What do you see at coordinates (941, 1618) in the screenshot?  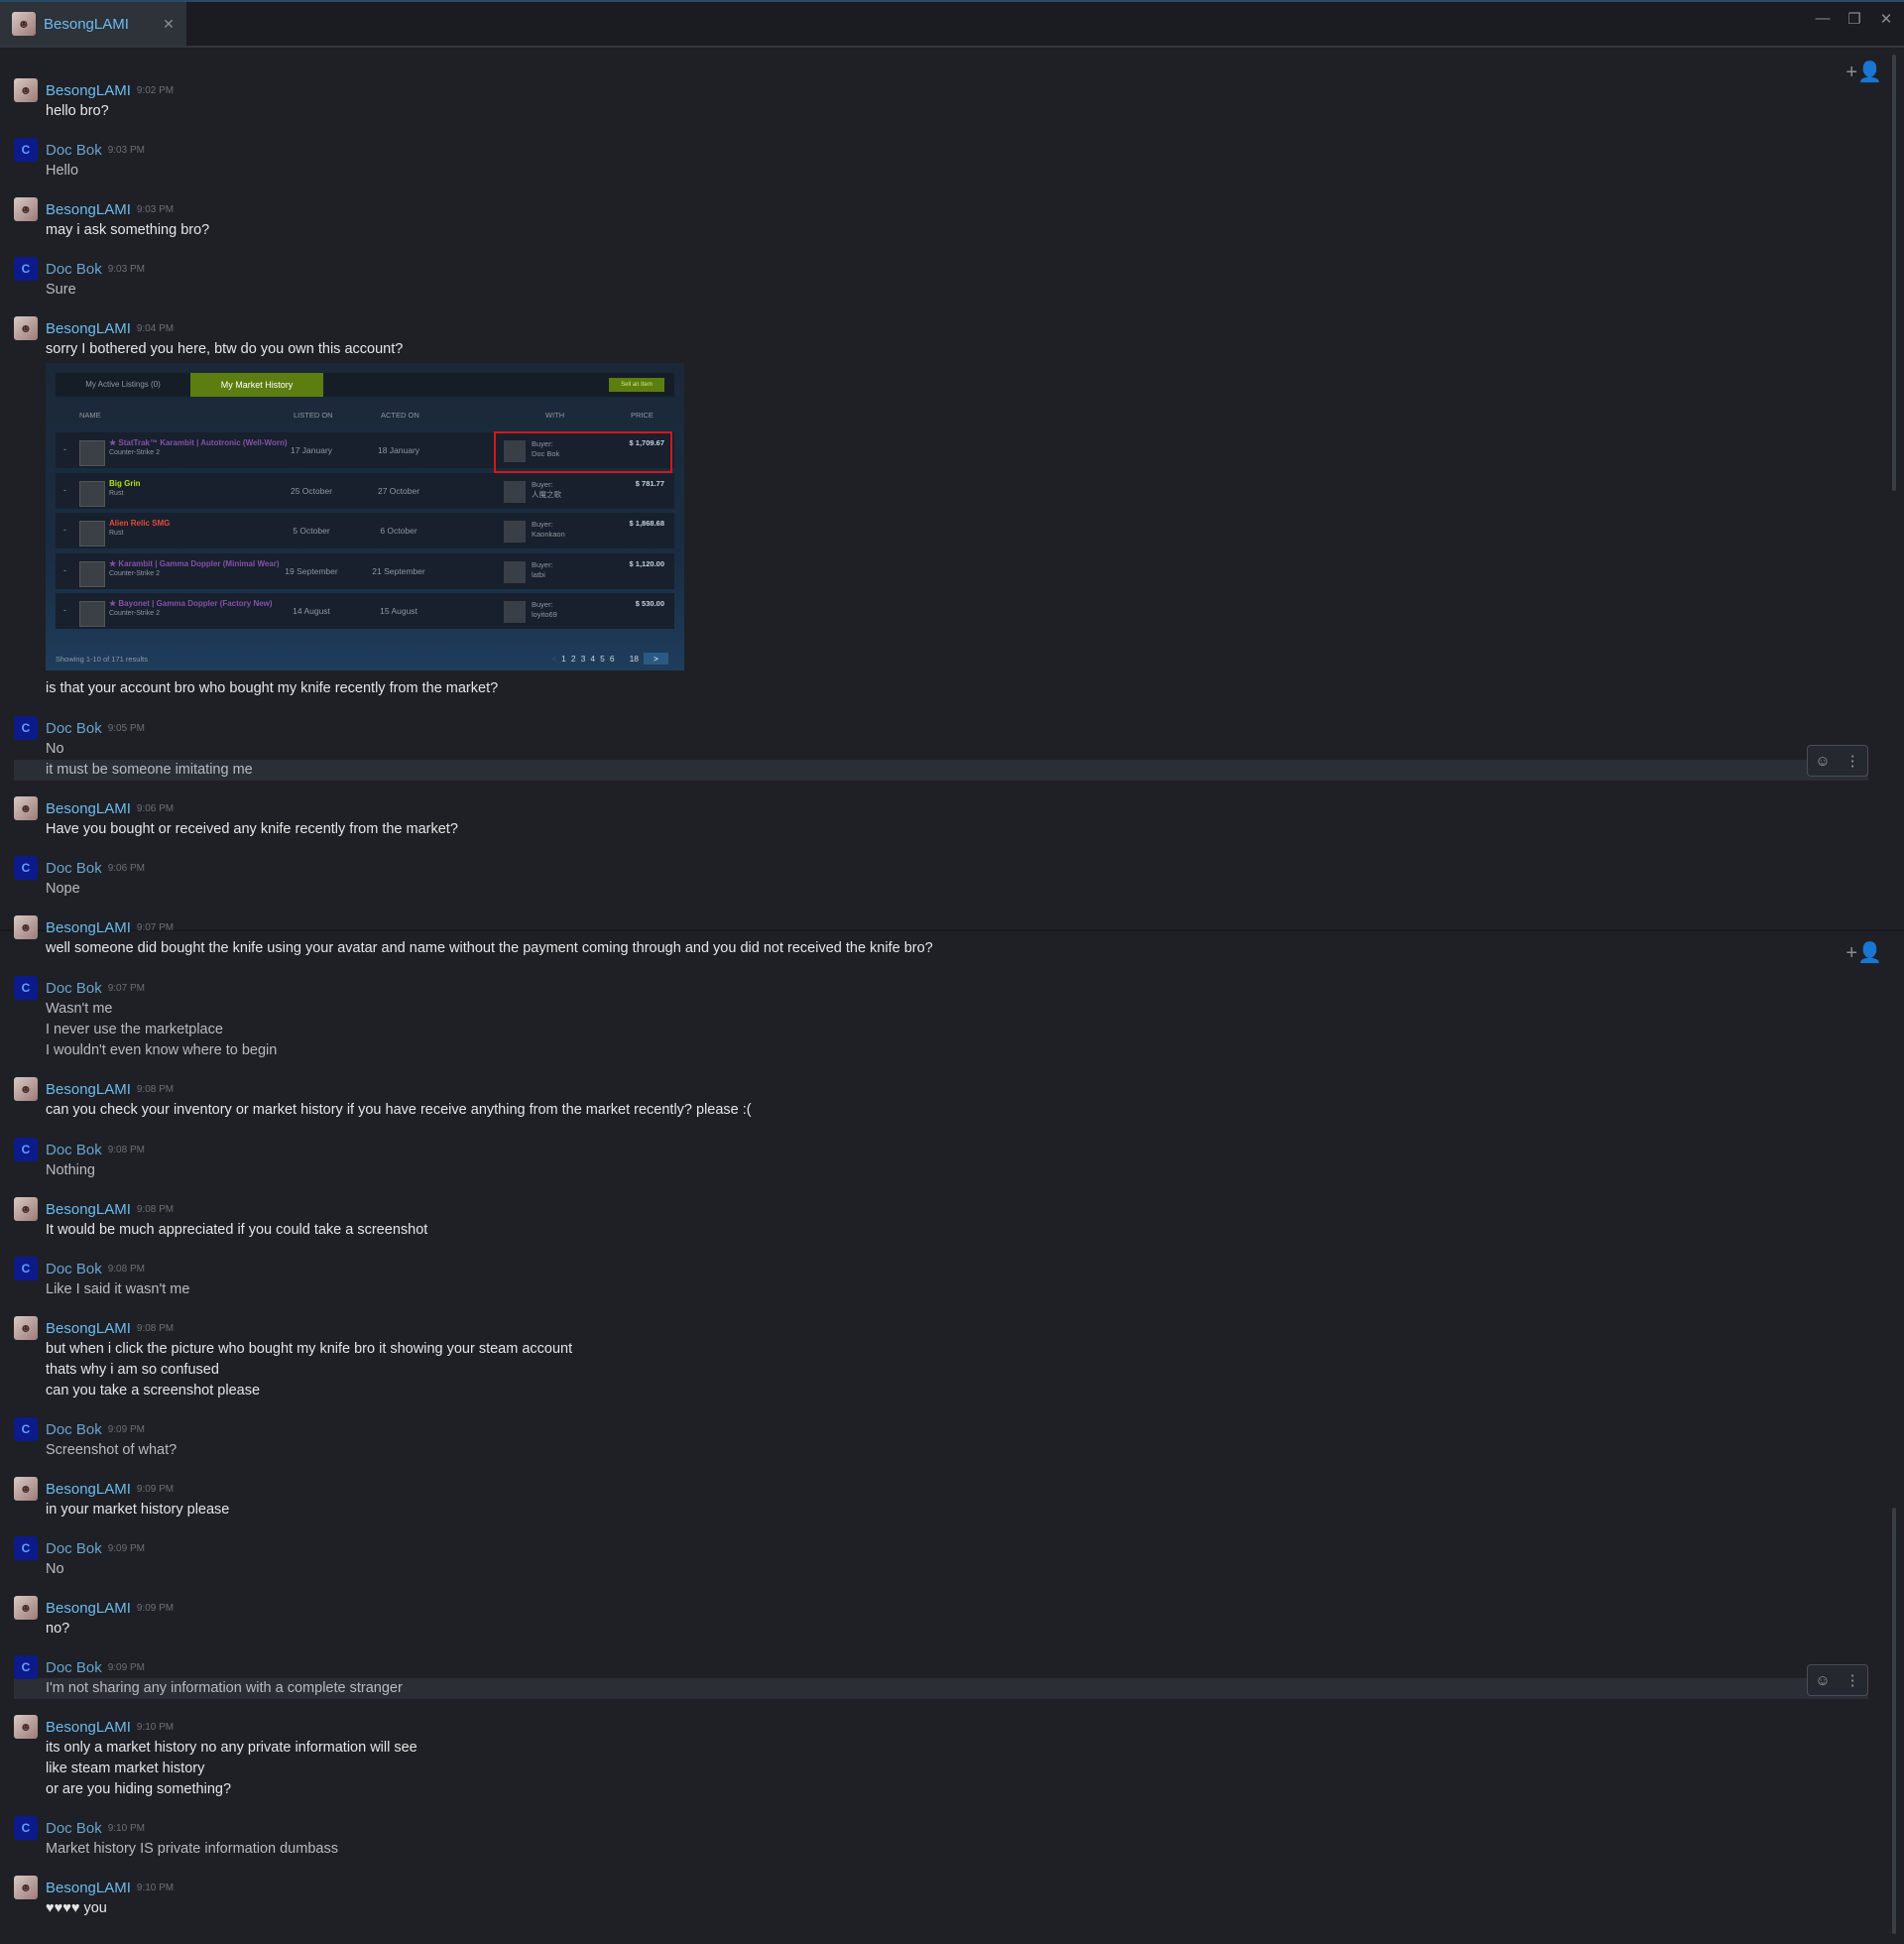 I see `message-group: ☻ BesongLAMI 9:09 PM no?` at bounding box center [941, 1618].